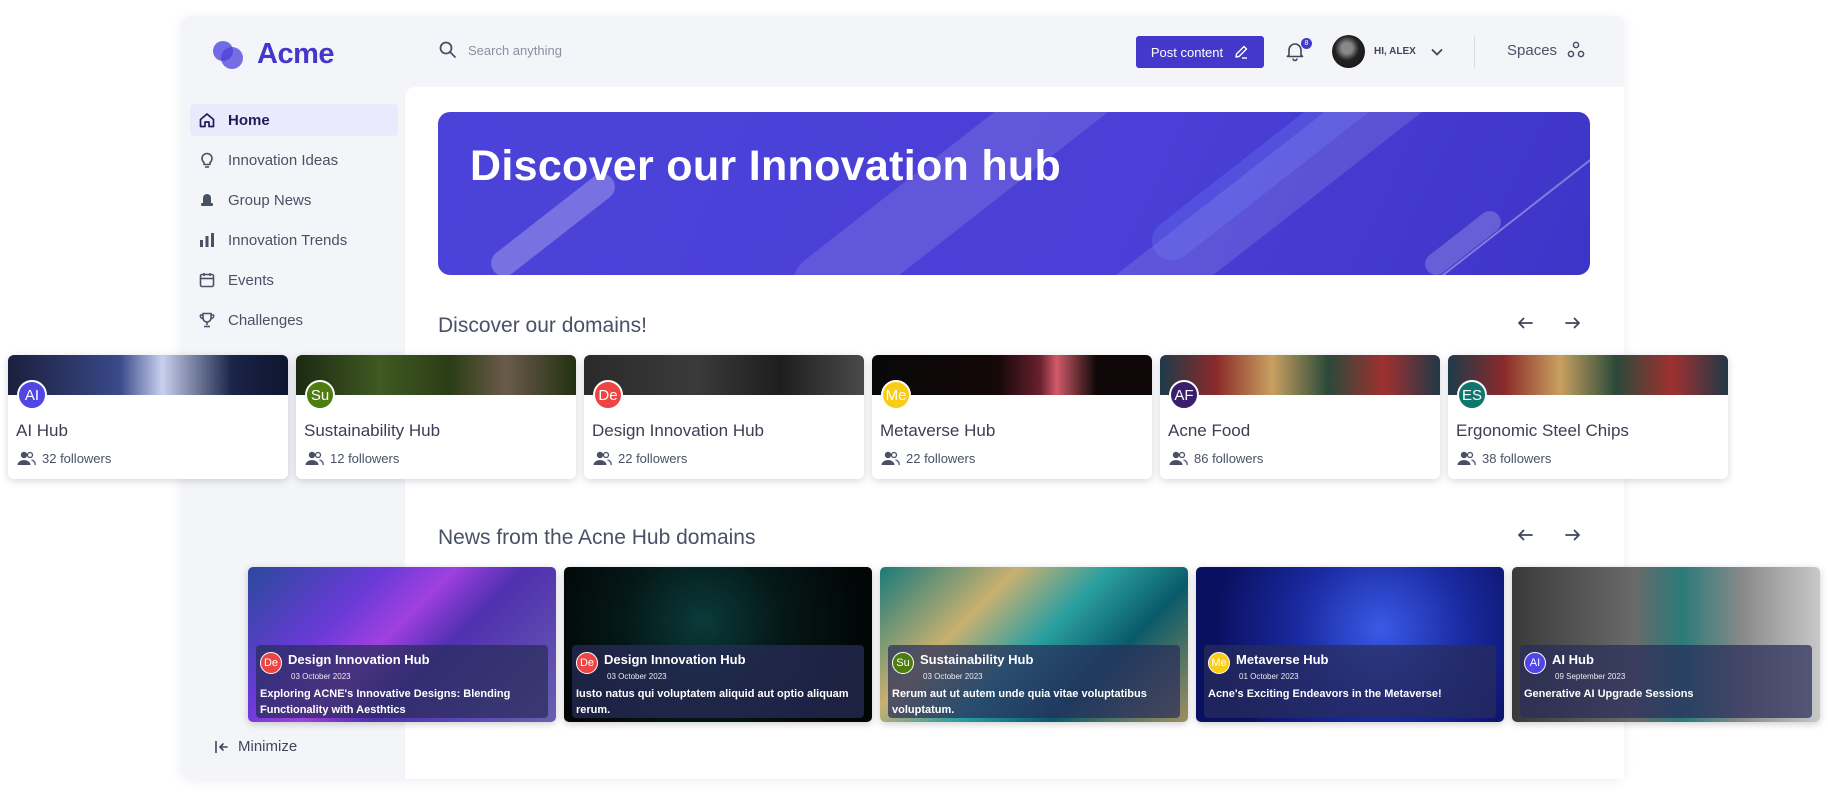  I want to click on sidebar-item-label: Events, so click(251, 280).